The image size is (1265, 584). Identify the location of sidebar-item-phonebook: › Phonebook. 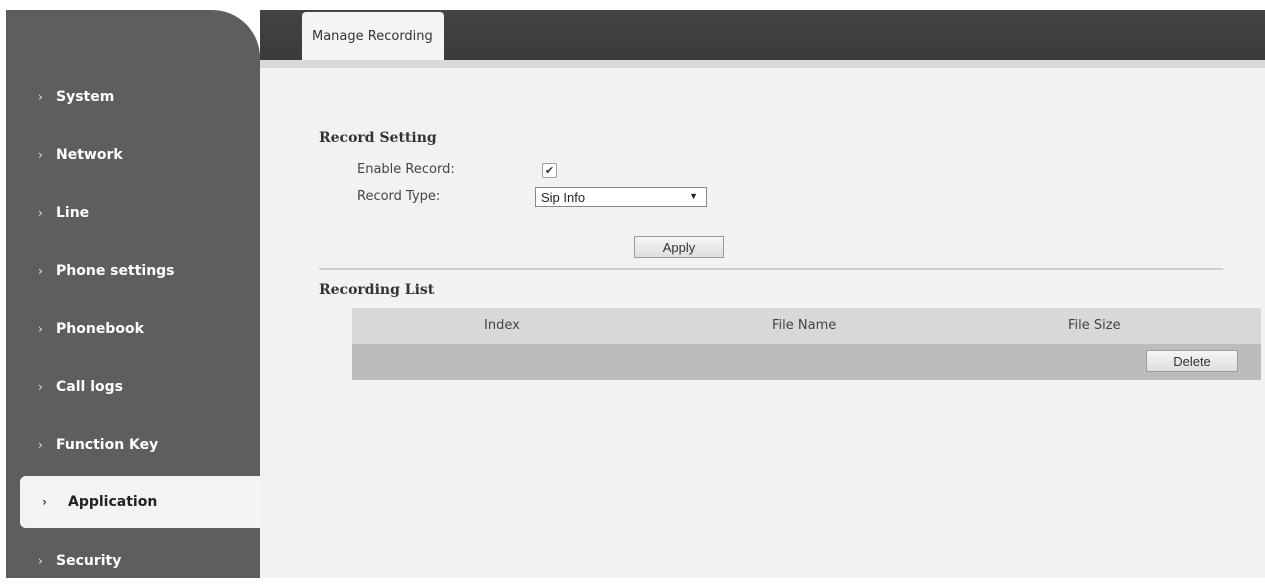
(130, 329).